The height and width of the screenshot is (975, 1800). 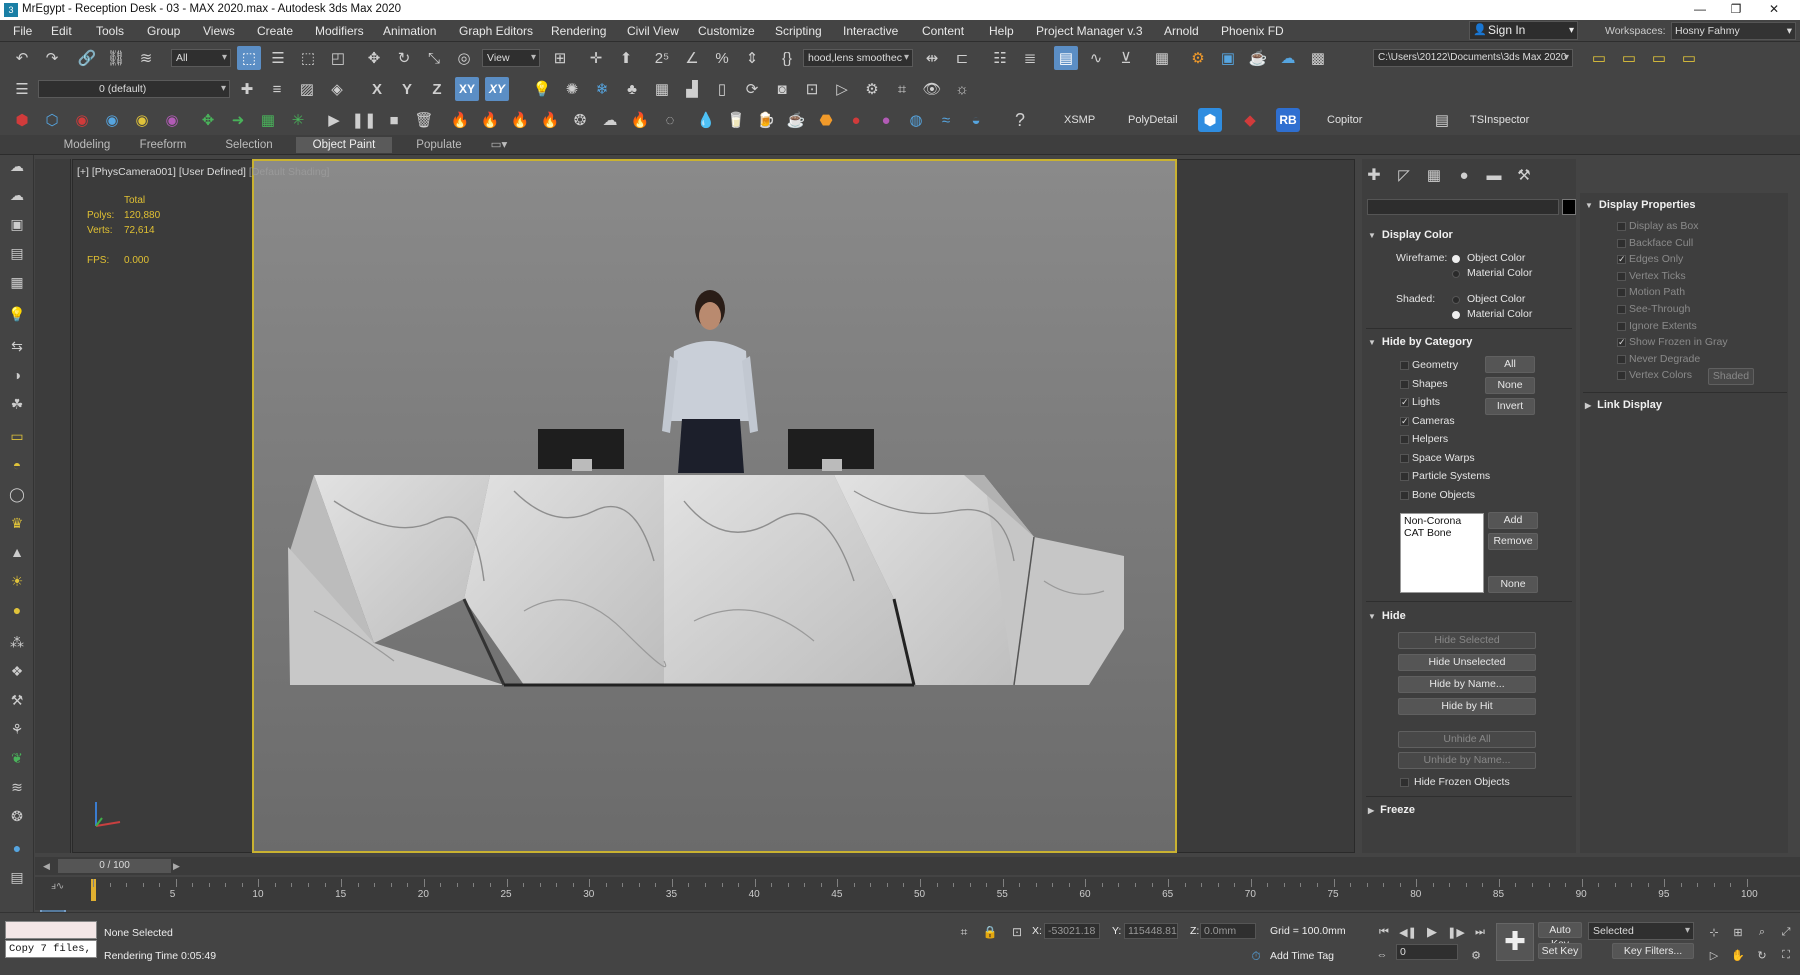 I want to click on project-open-icon: ▭, so click(x=1659, y=58).